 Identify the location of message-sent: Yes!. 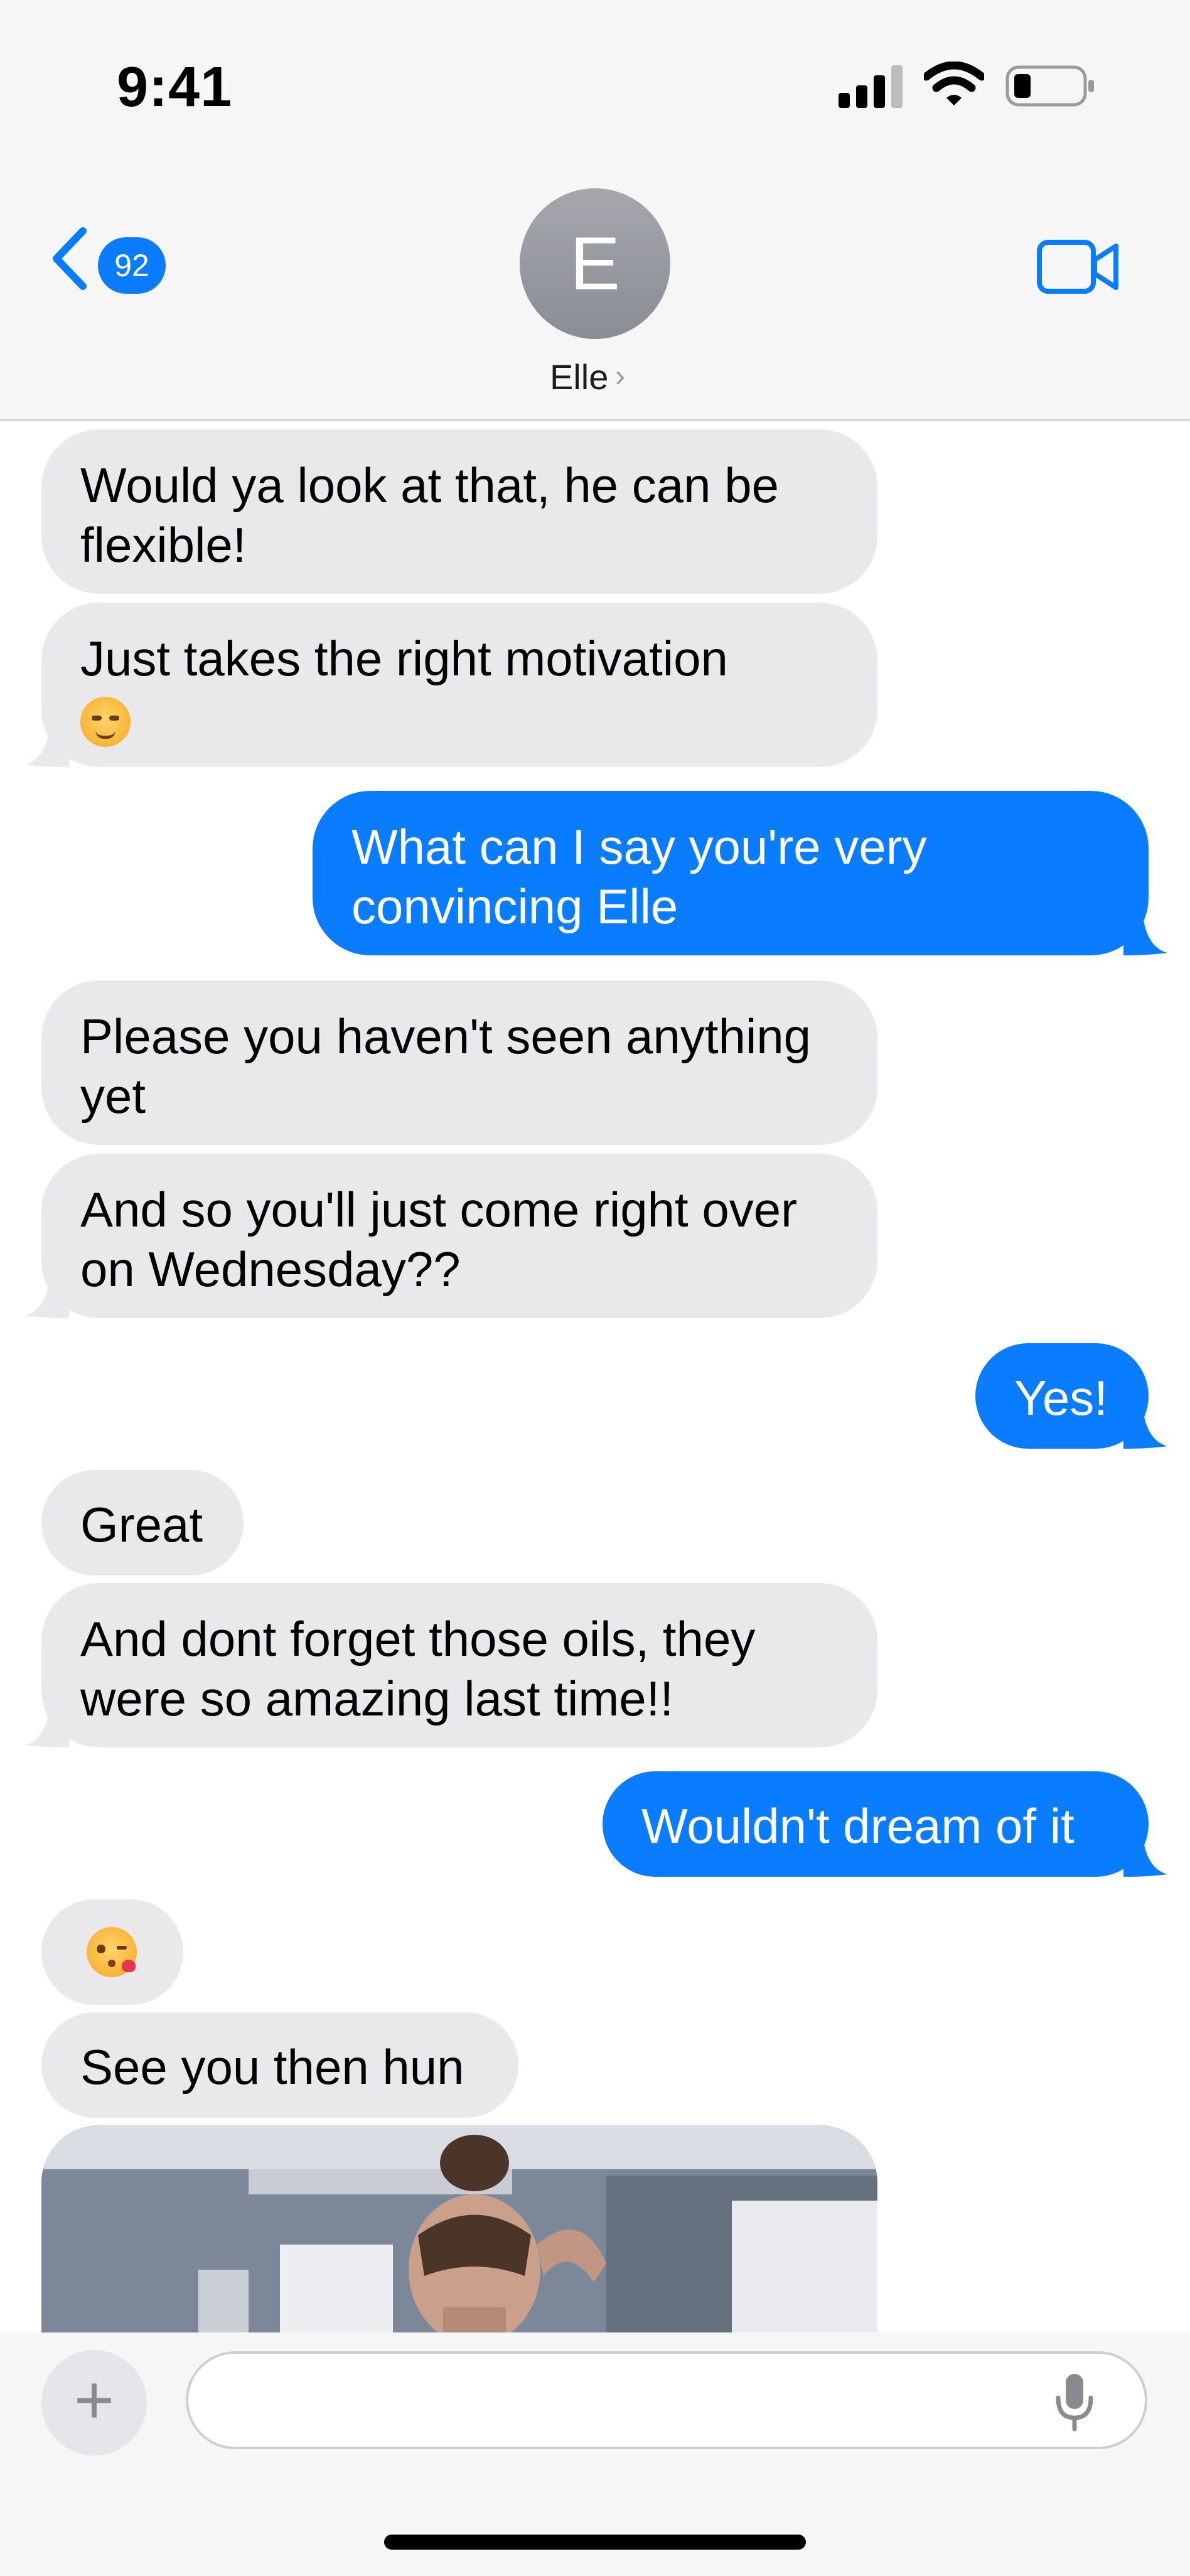
(1062, 1396).